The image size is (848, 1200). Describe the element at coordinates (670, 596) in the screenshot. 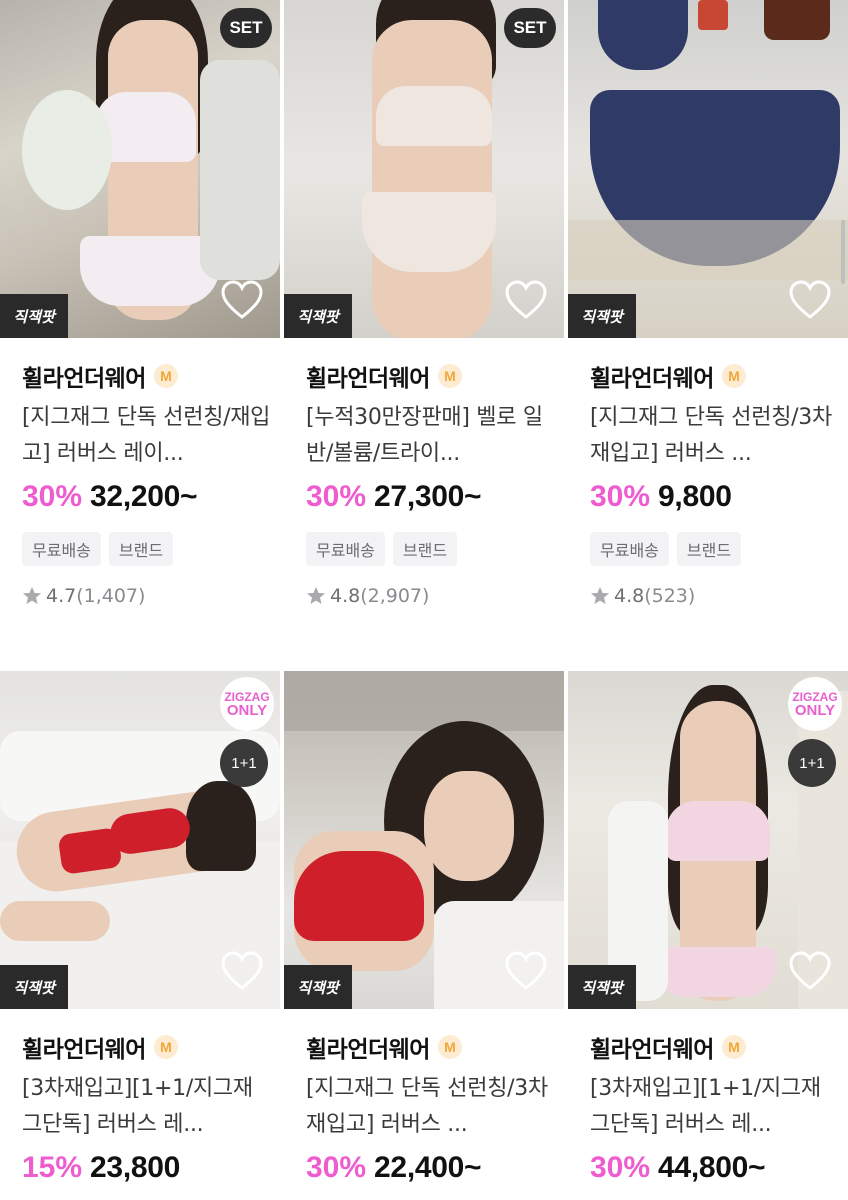

I see `review-count: (523)` at that location.